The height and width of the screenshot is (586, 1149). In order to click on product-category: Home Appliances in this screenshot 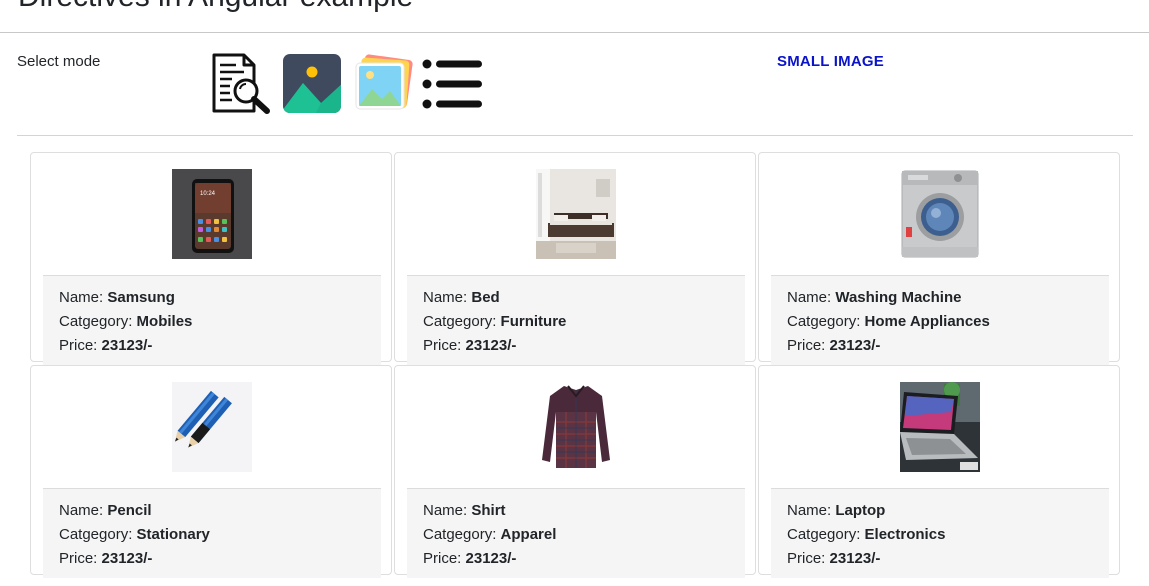, I will do `click(927, 321)`.